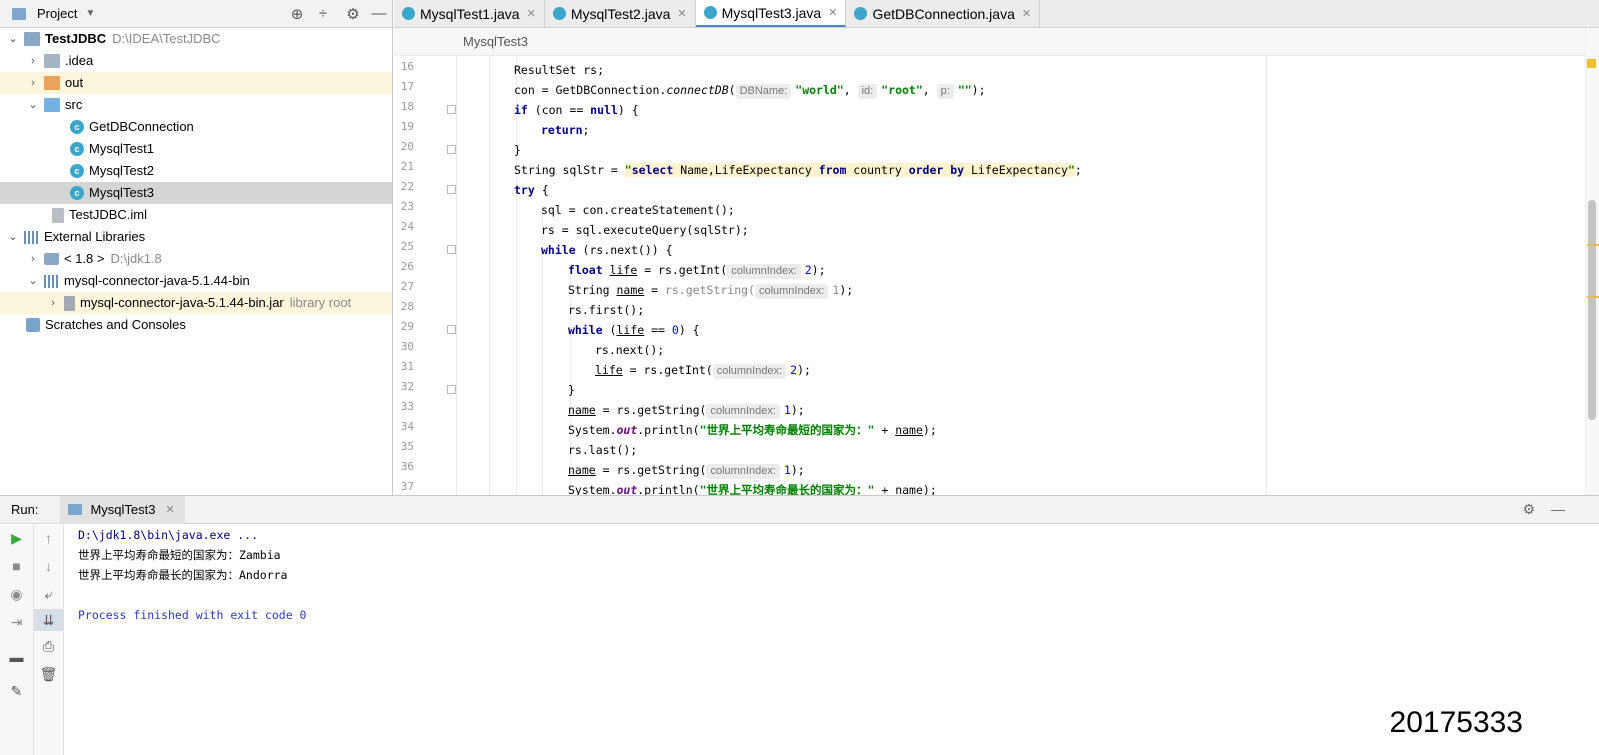 This screenshot has width=1599, height=755. Describe the element at coordinates (48, 646) in the screenshot. I see `print-icon: ⎙` at that location.